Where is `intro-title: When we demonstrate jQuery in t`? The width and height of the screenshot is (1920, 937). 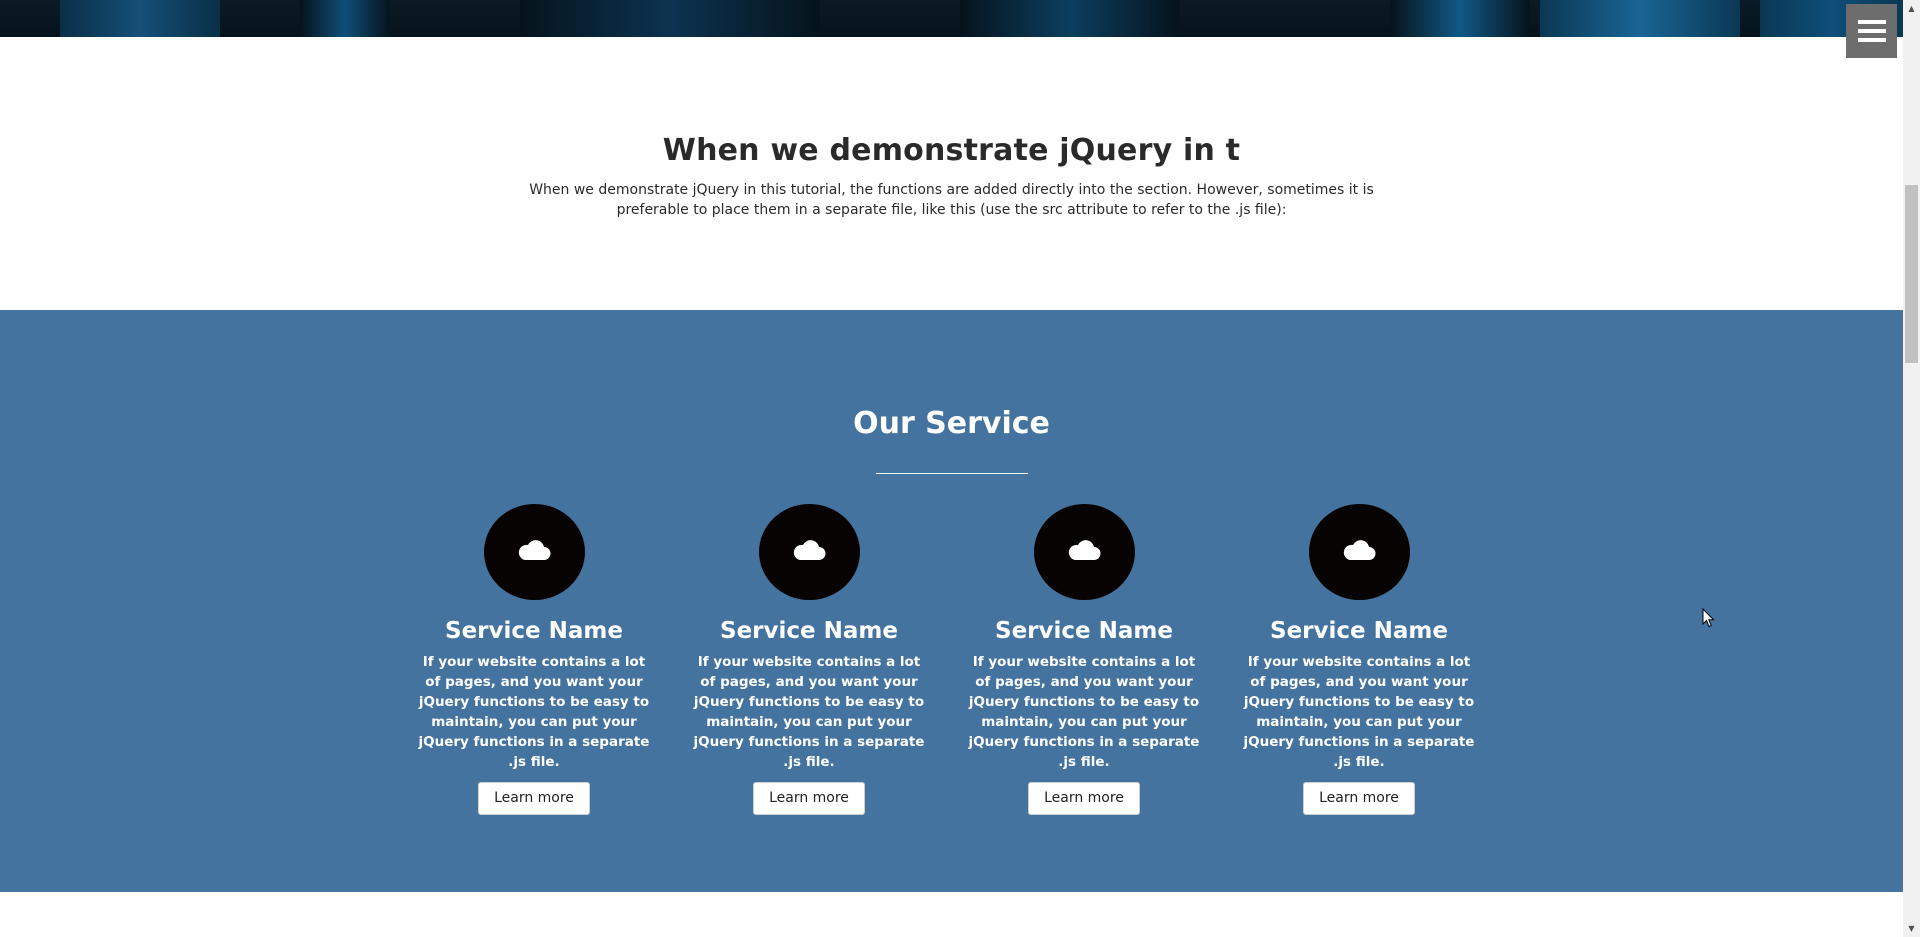
intro-title: When we demonstrate jQuery in t is located at coordinates (951, 150).